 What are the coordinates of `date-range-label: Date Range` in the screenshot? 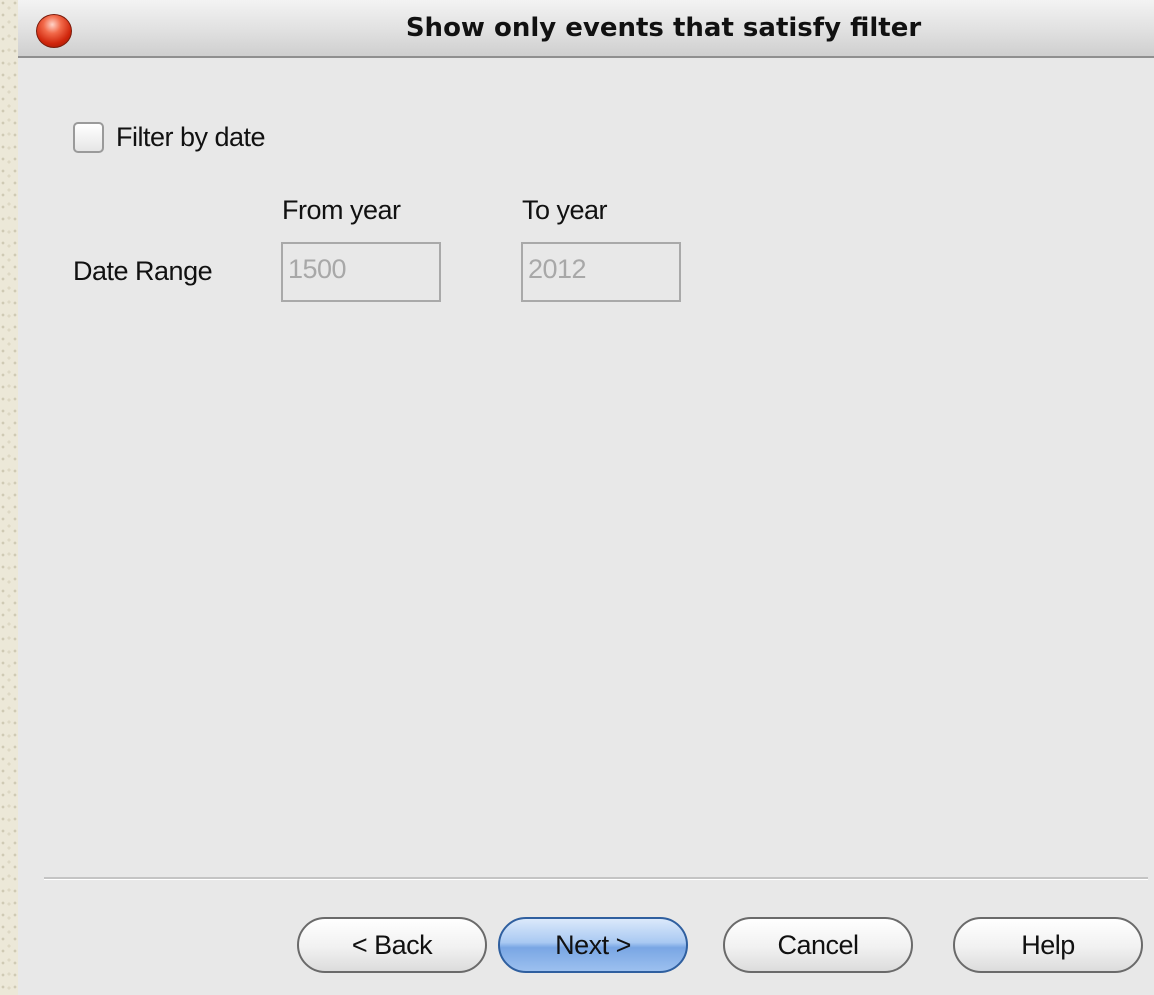 It's located at (143, 271).